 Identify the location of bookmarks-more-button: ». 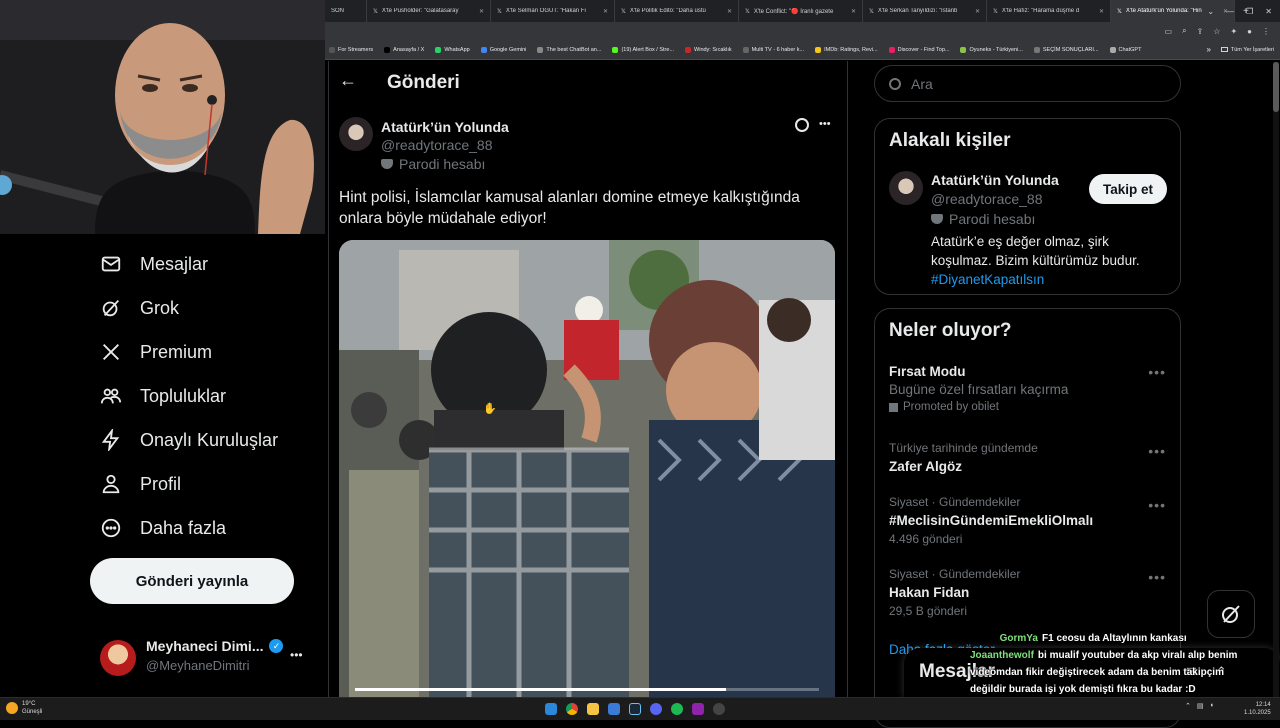
(1208, 49).